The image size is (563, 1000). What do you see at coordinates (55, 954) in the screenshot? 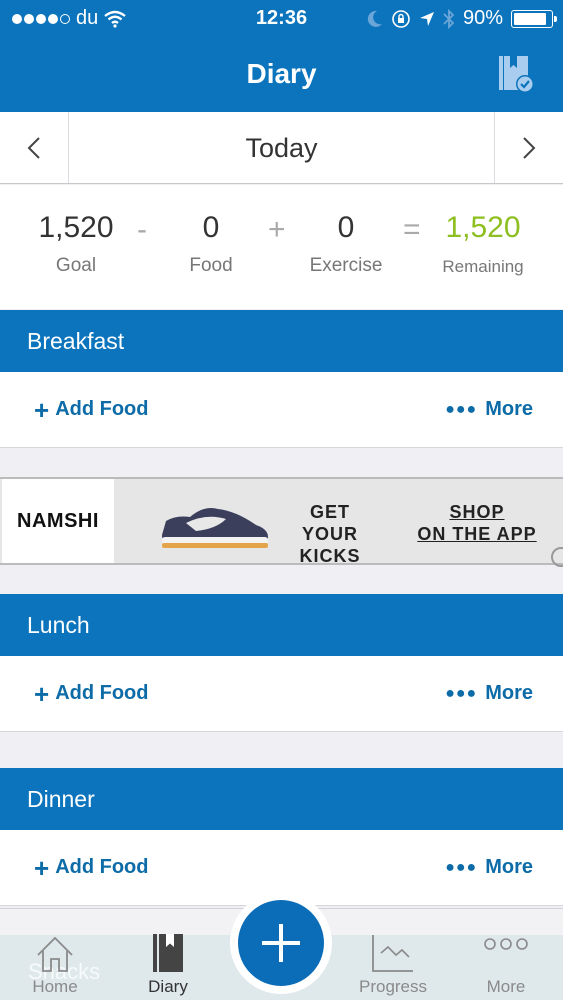
I see `home-icon` at bounding box center [55, 954].